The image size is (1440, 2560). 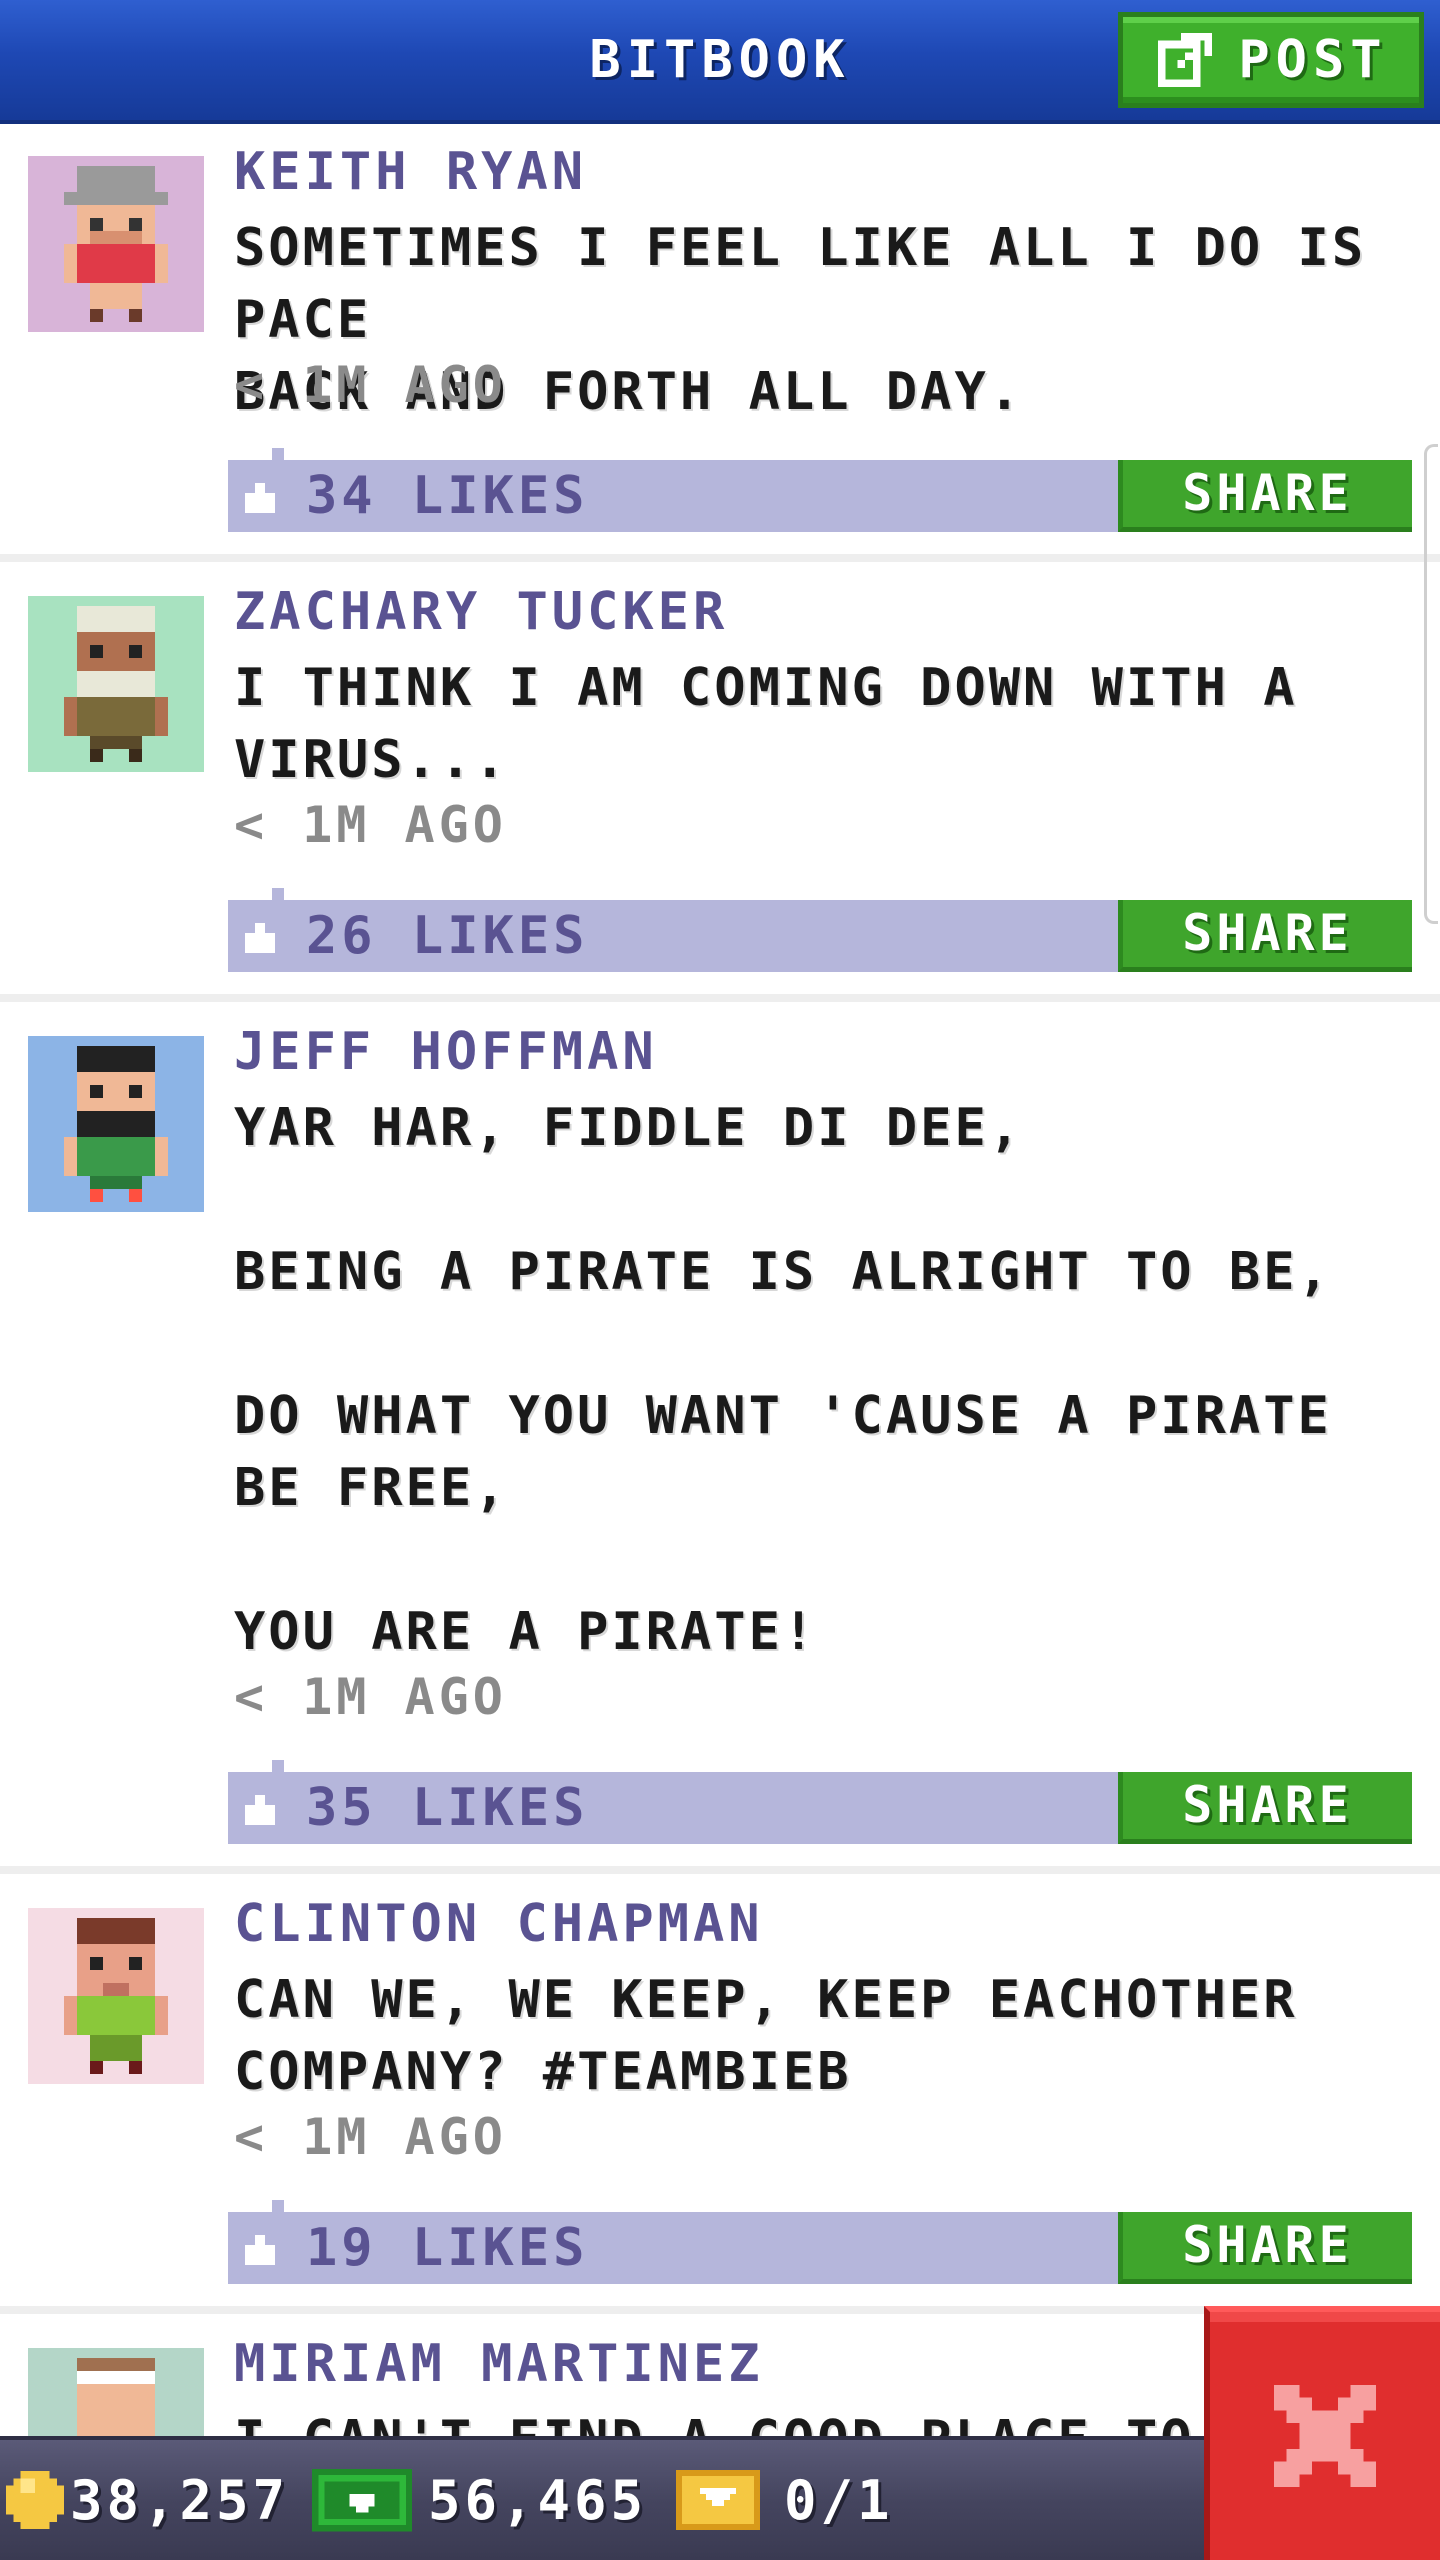 What do you see at coordinates (820, 2242) in the screenshot?
I see `like-bar: 19 LIKES SHARE` at bounding box center [820, 2242].